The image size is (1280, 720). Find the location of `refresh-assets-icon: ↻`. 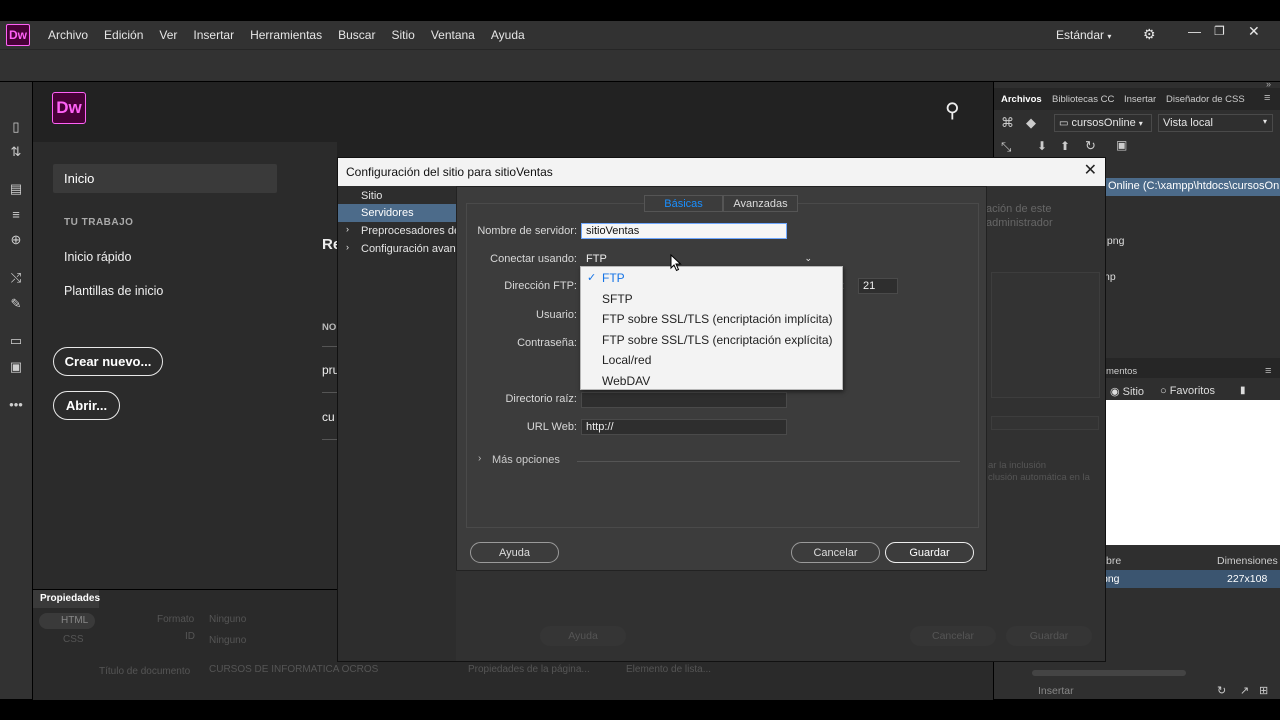

refresh-assets-icon: ↻ is located at coordinates (1221, 690).